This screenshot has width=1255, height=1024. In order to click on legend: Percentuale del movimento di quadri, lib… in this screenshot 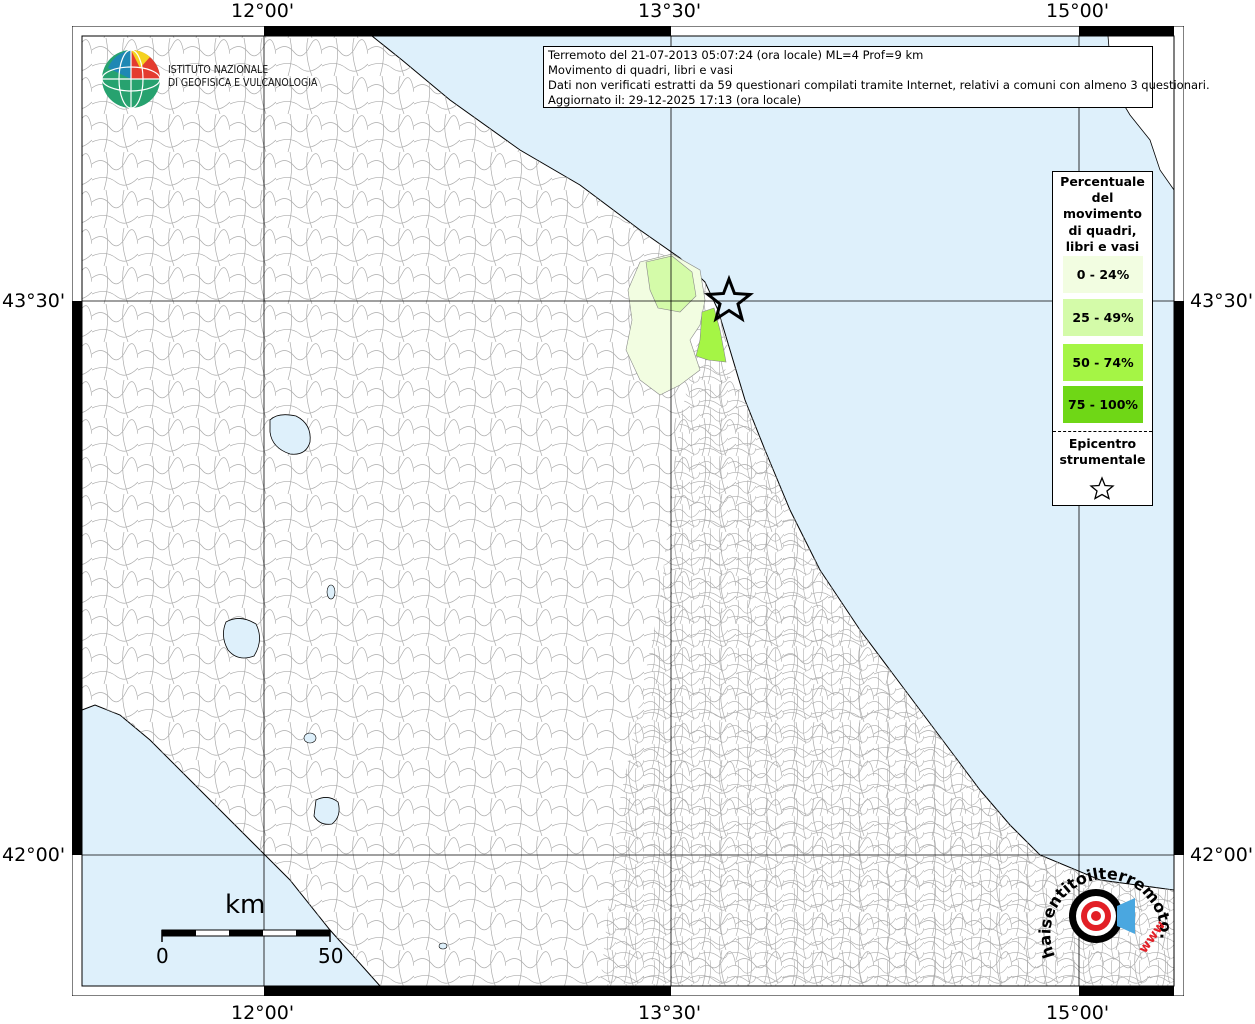, I will do `click(1102, 338)`.